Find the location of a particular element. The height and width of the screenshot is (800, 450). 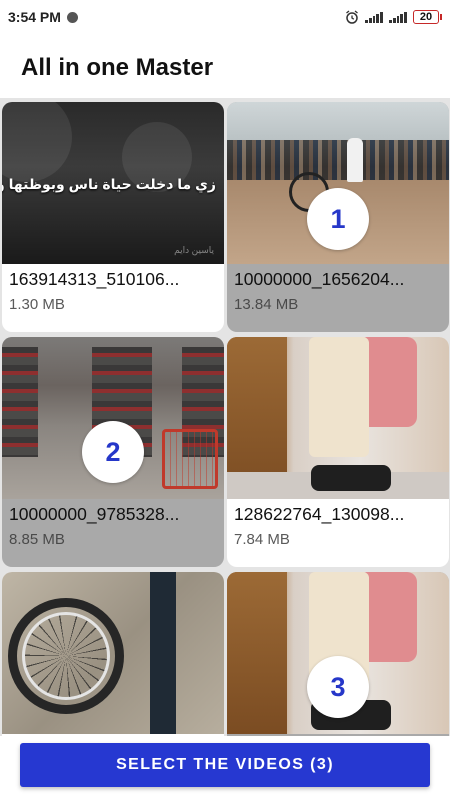

video-card: 128622764_130098... 7.84 MB is located at coordinates (338, 452).